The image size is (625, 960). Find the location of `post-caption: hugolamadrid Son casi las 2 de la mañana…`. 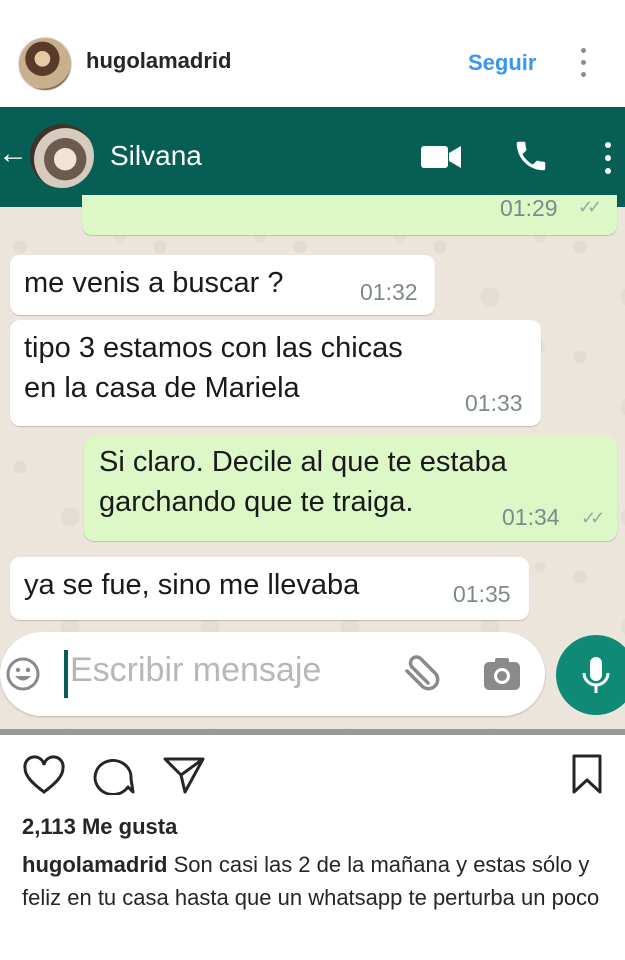

post-caption: hugolamadrid Son casi las 2 de la mañana… is located at coordinates (317, 881).